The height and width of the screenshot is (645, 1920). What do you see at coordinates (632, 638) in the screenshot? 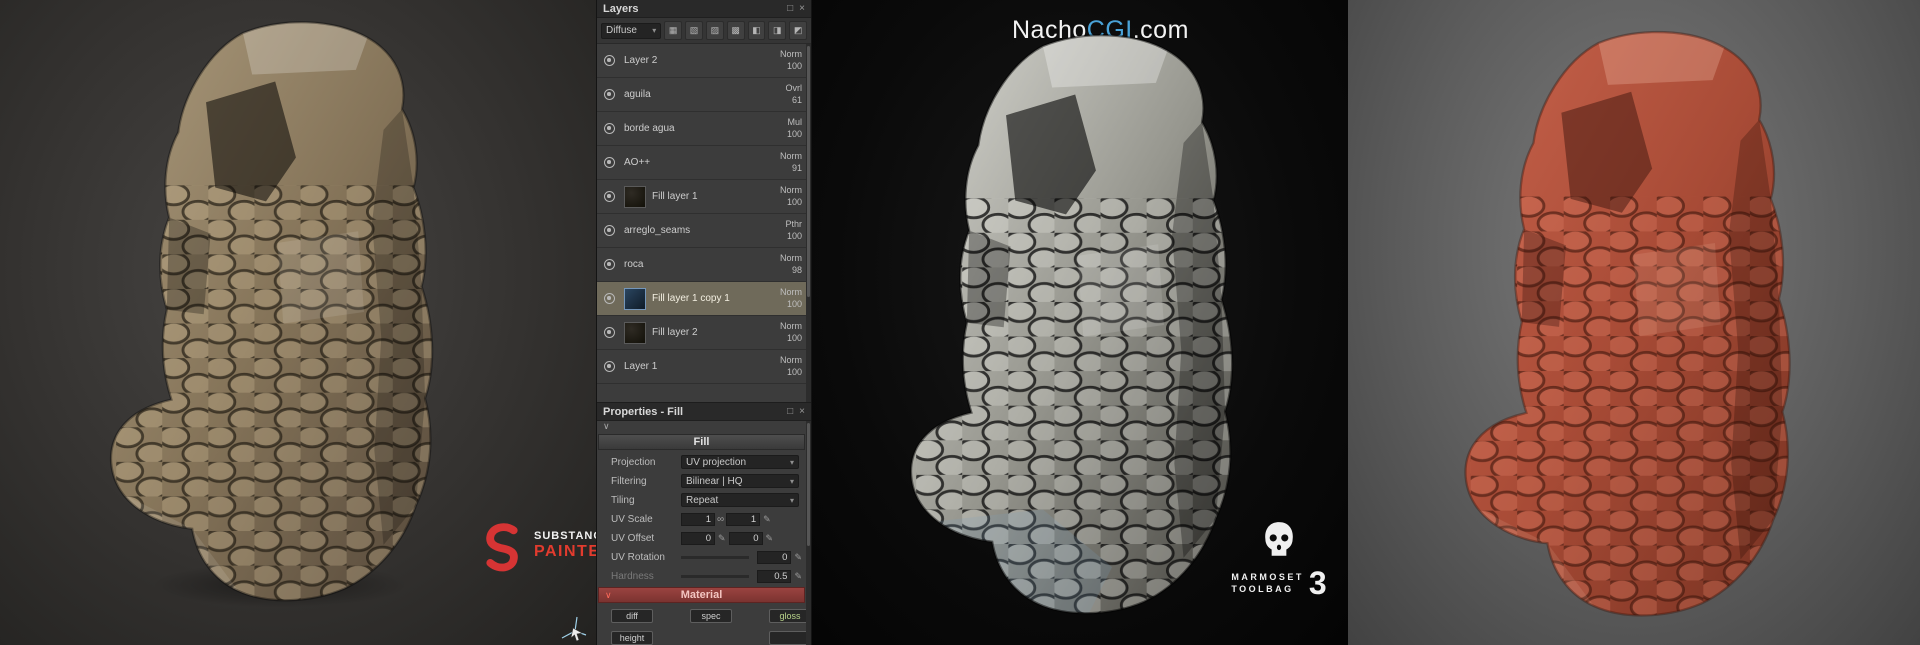
I see `channel-height-button: height` at bounding box center [632, 638].